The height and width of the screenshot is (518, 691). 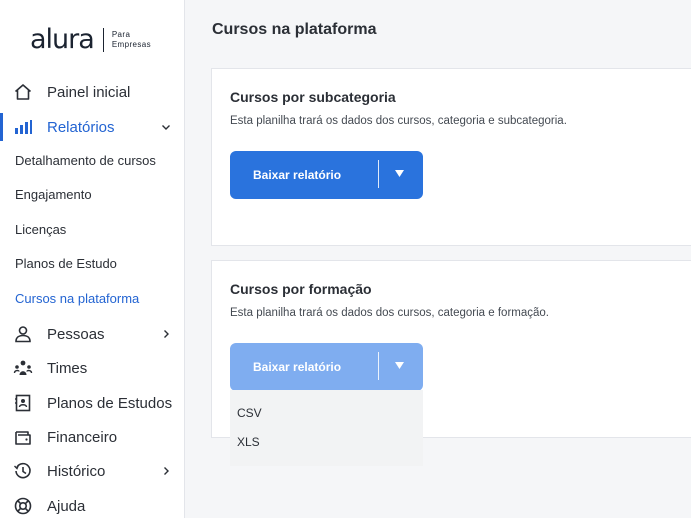 I want to click on brand-tagline: Para Empresas, so click(x=131, y=40).